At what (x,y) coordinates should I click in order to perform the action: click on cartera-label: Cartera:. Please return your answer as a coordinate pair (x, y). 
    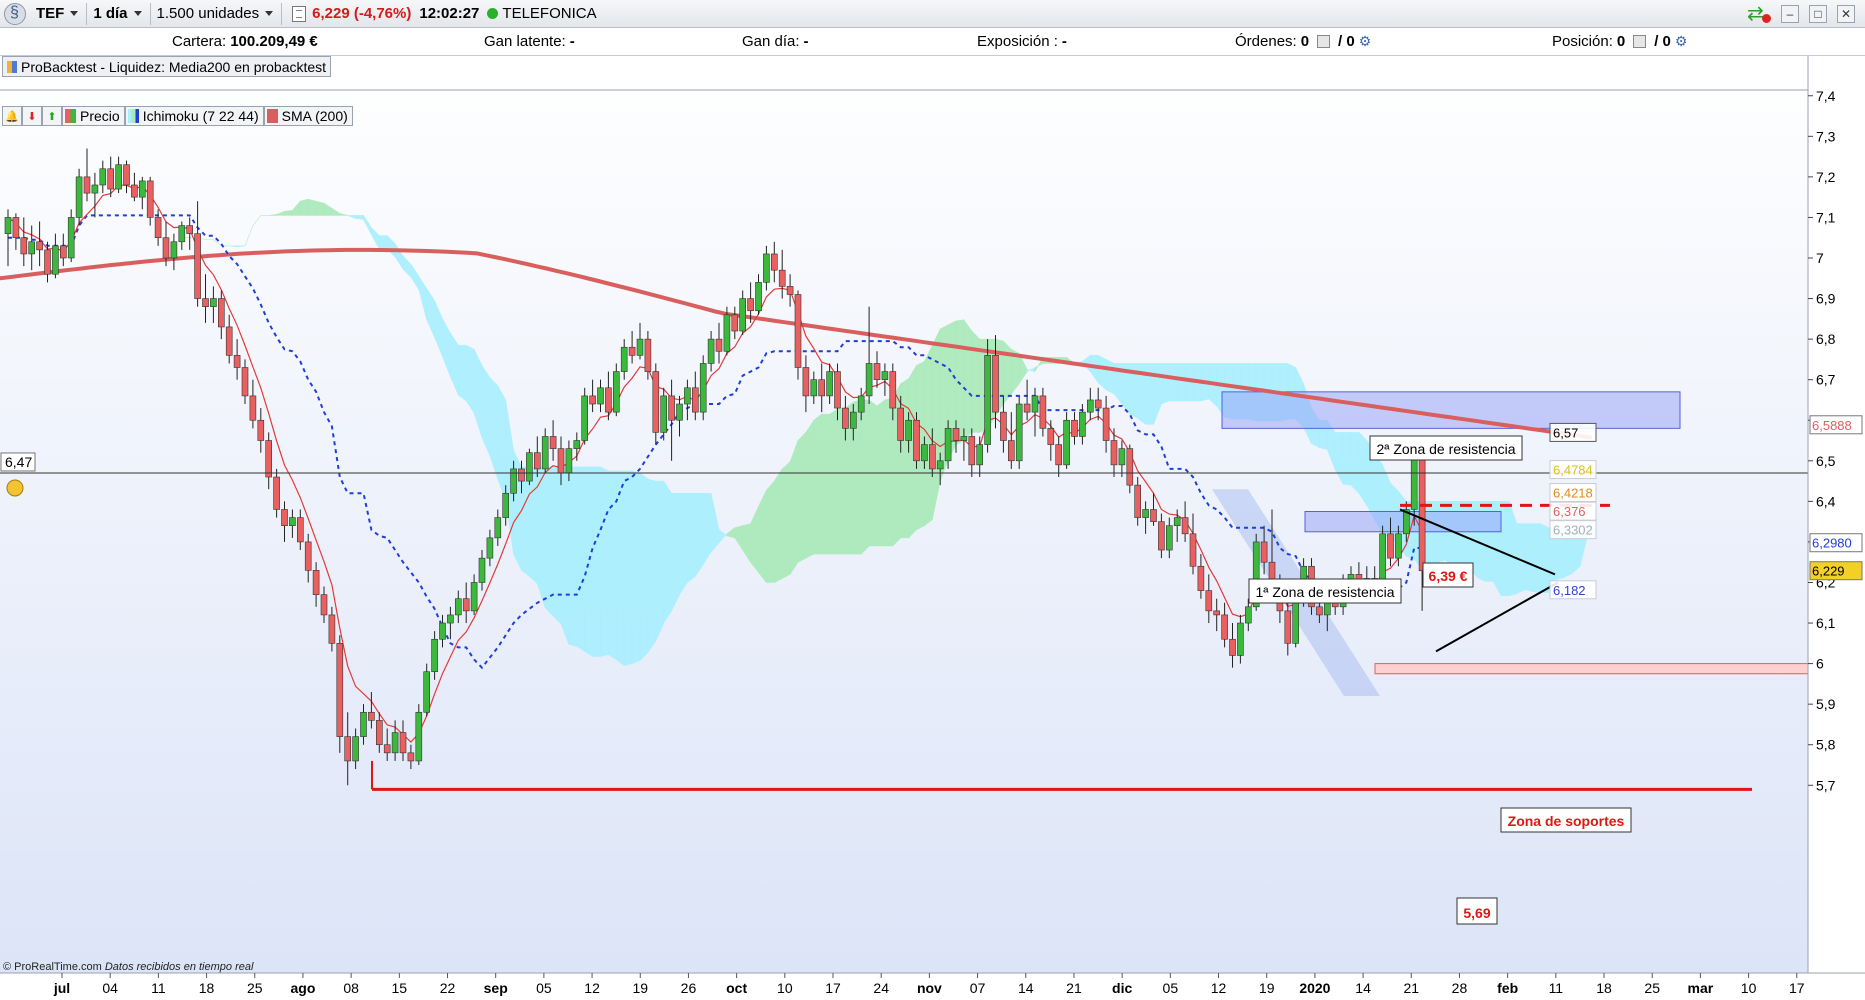
    Looking at the image, I should click on (199, 41).